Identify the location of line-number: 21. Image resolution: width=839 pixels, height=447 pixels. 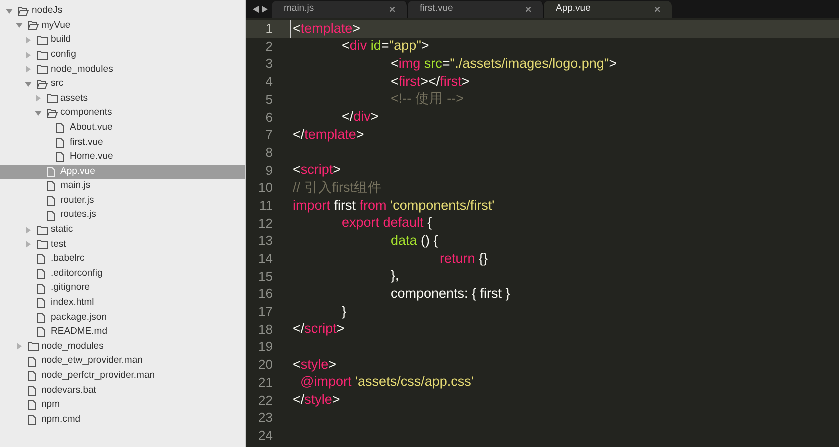
(266, 383).